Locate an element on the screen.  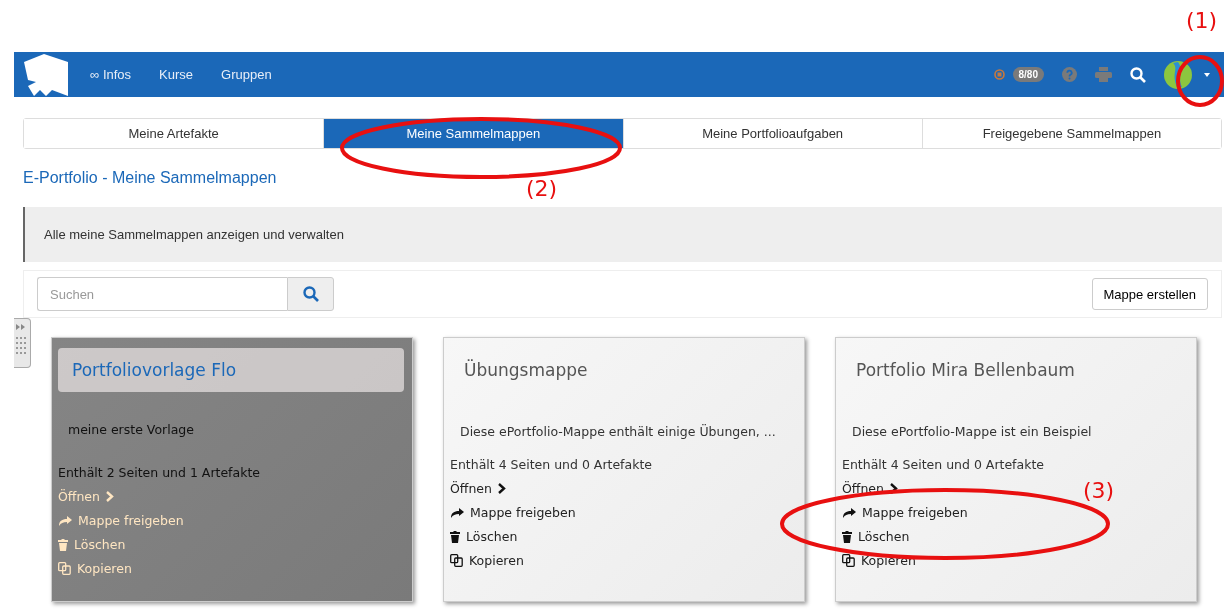
card-summary: Enthält 2 Seiten und 1 Artefakte is located at coordinates (159, 472).